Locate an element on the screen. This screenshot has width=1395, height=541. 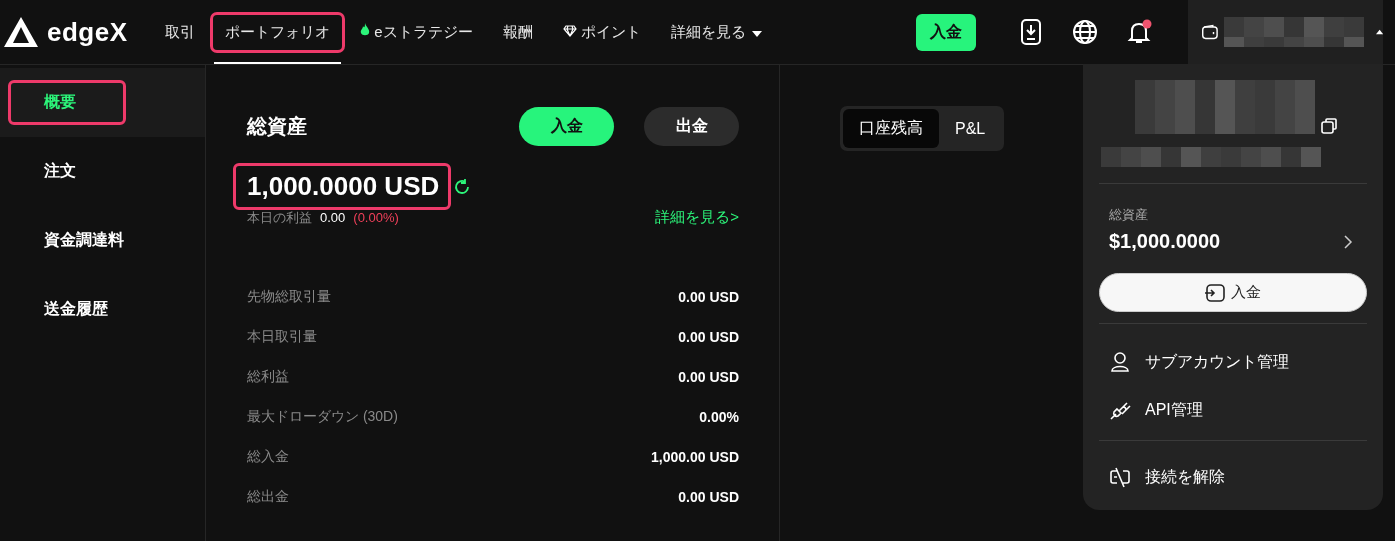
chevron-right-icon is located at coordinates (1348, 241).